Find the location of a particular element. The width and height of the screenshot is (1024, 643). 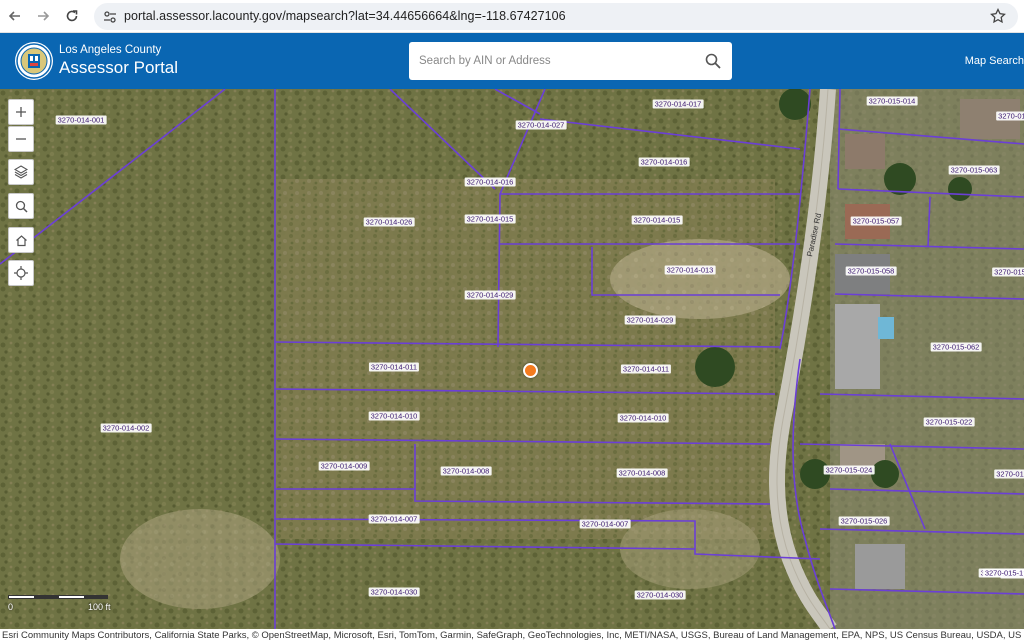

arrow-left-icon is located at coordinates (14, 16).